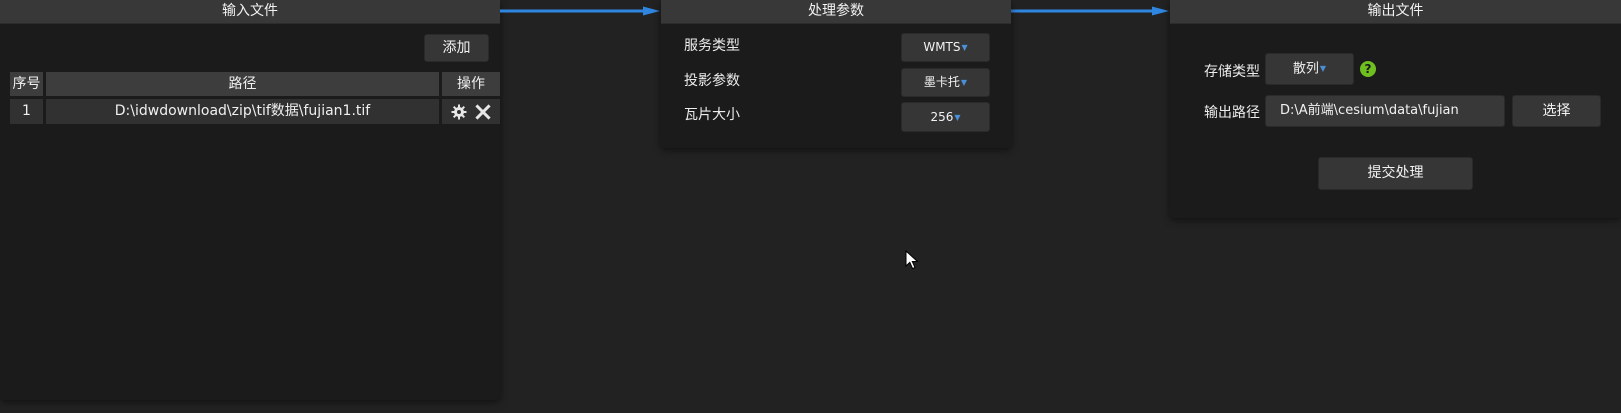 The height and width of the screenshot is (413, 1621). I want to click on service-type-label: 服务类型, so click(712, 46).